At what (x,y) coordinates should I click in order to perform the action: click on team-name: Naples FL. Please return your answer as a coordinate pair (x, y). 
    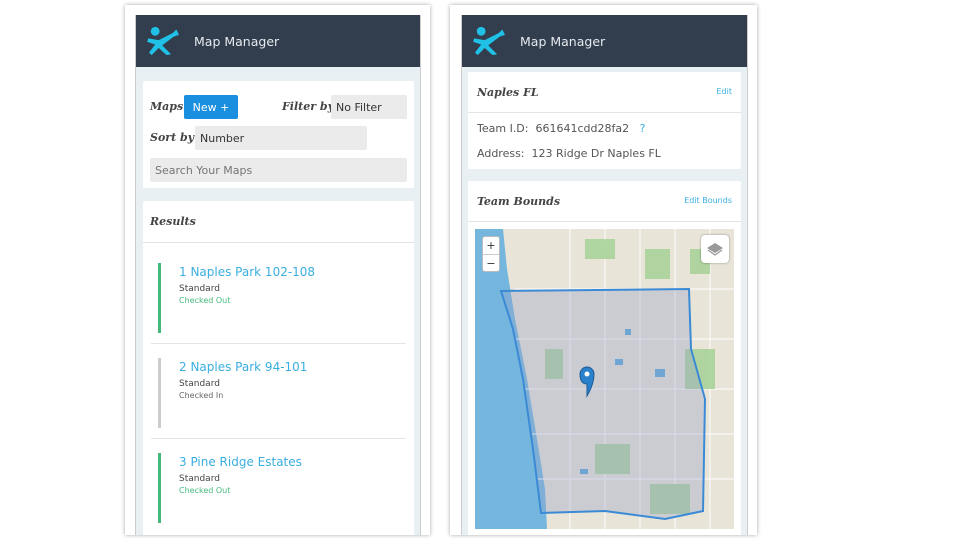
    Looking at the image, I should click on (508, 92).